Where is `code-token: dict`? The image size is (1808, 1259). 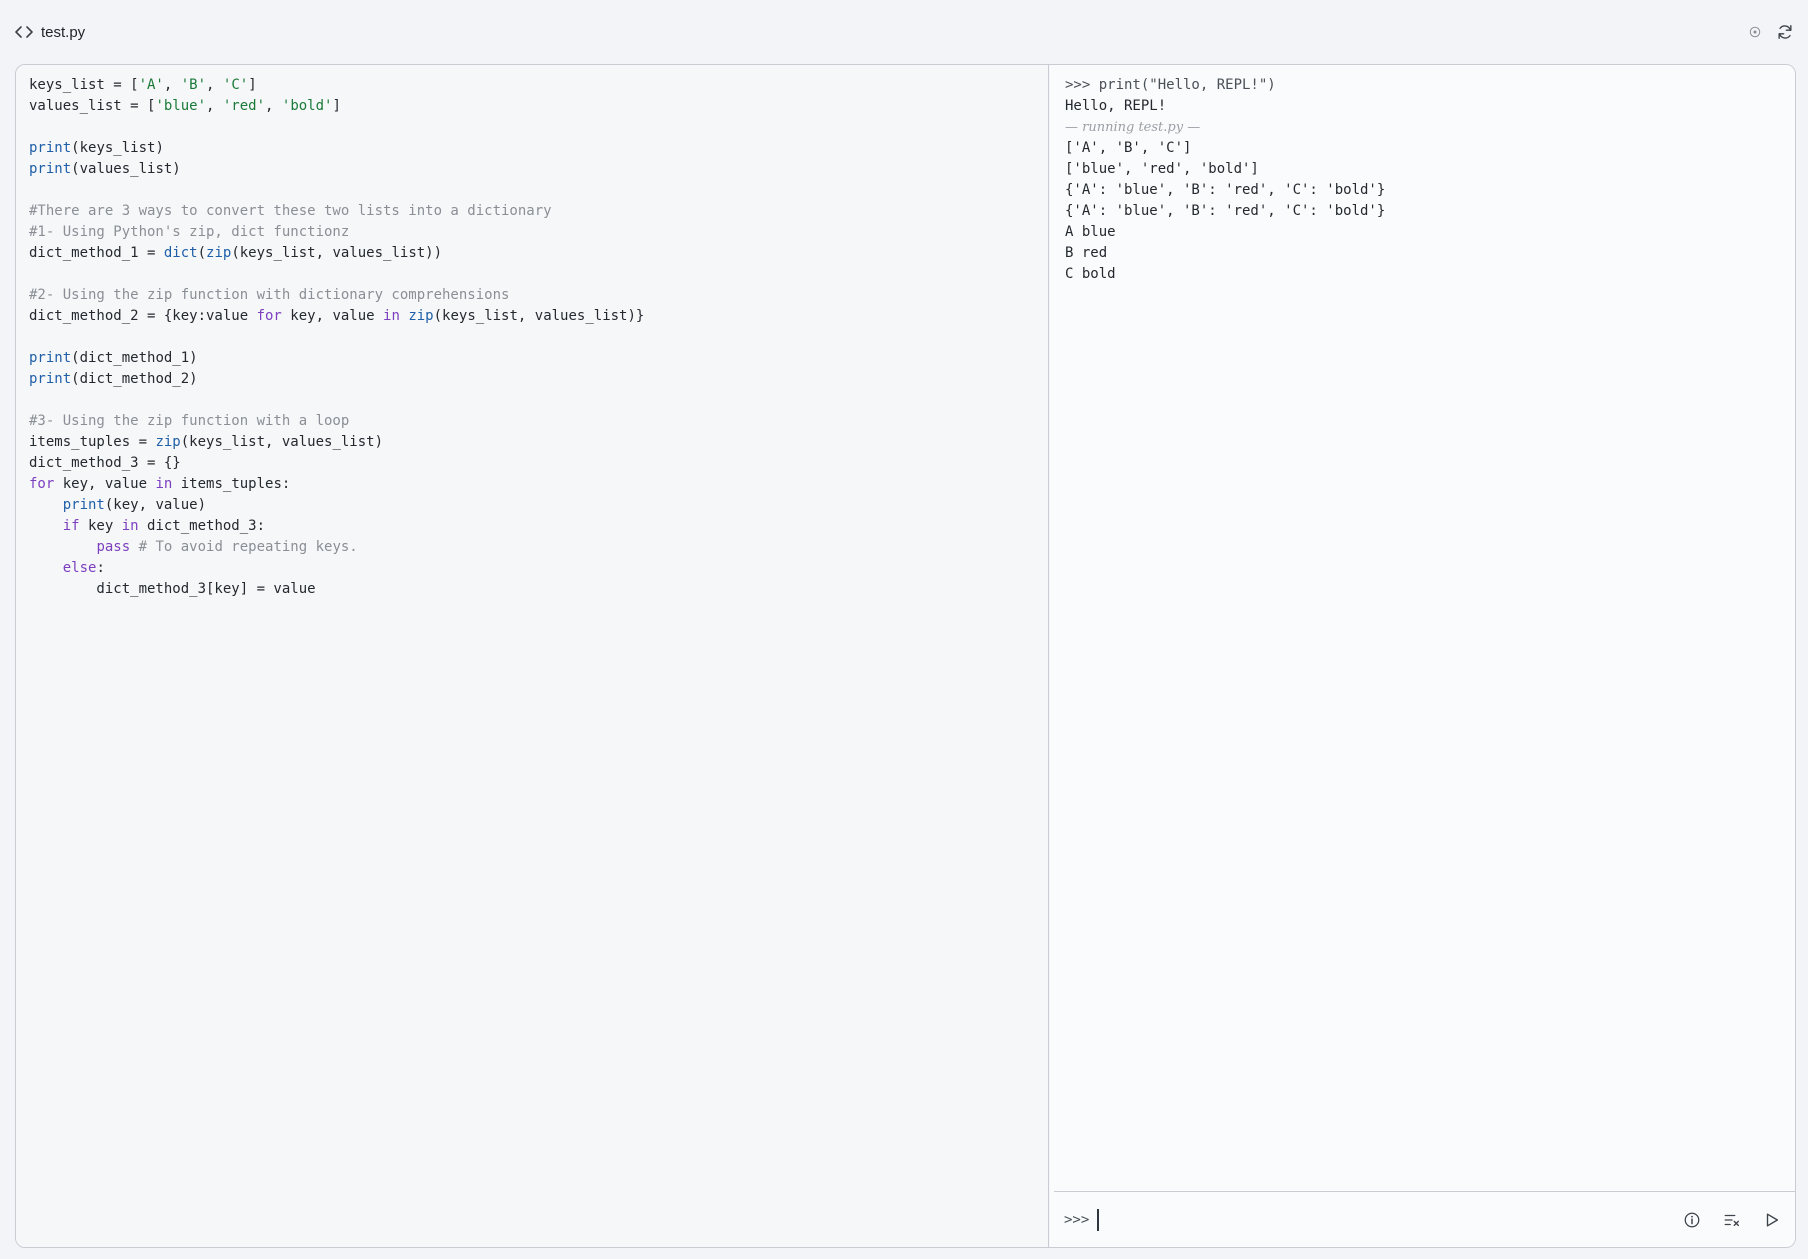 code-token: dict is located at coordinates (180, 253).